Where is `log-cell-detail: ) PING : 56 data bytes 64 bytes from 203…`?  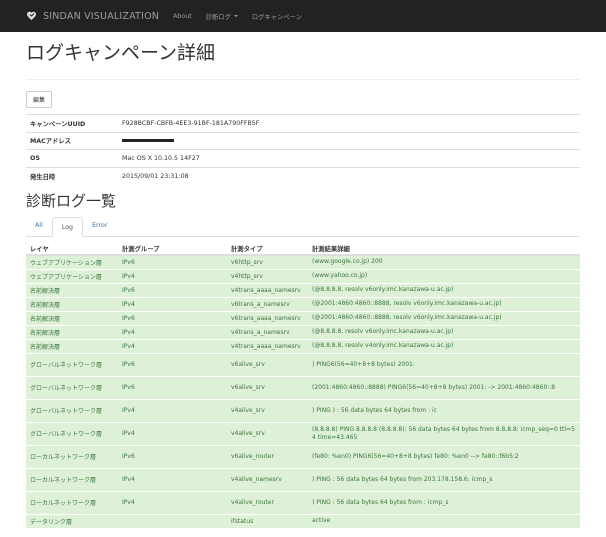 log-cell-detail: ) PING : 56 data bytes 64 bytes from 203… is located at coordinates (444, 479).